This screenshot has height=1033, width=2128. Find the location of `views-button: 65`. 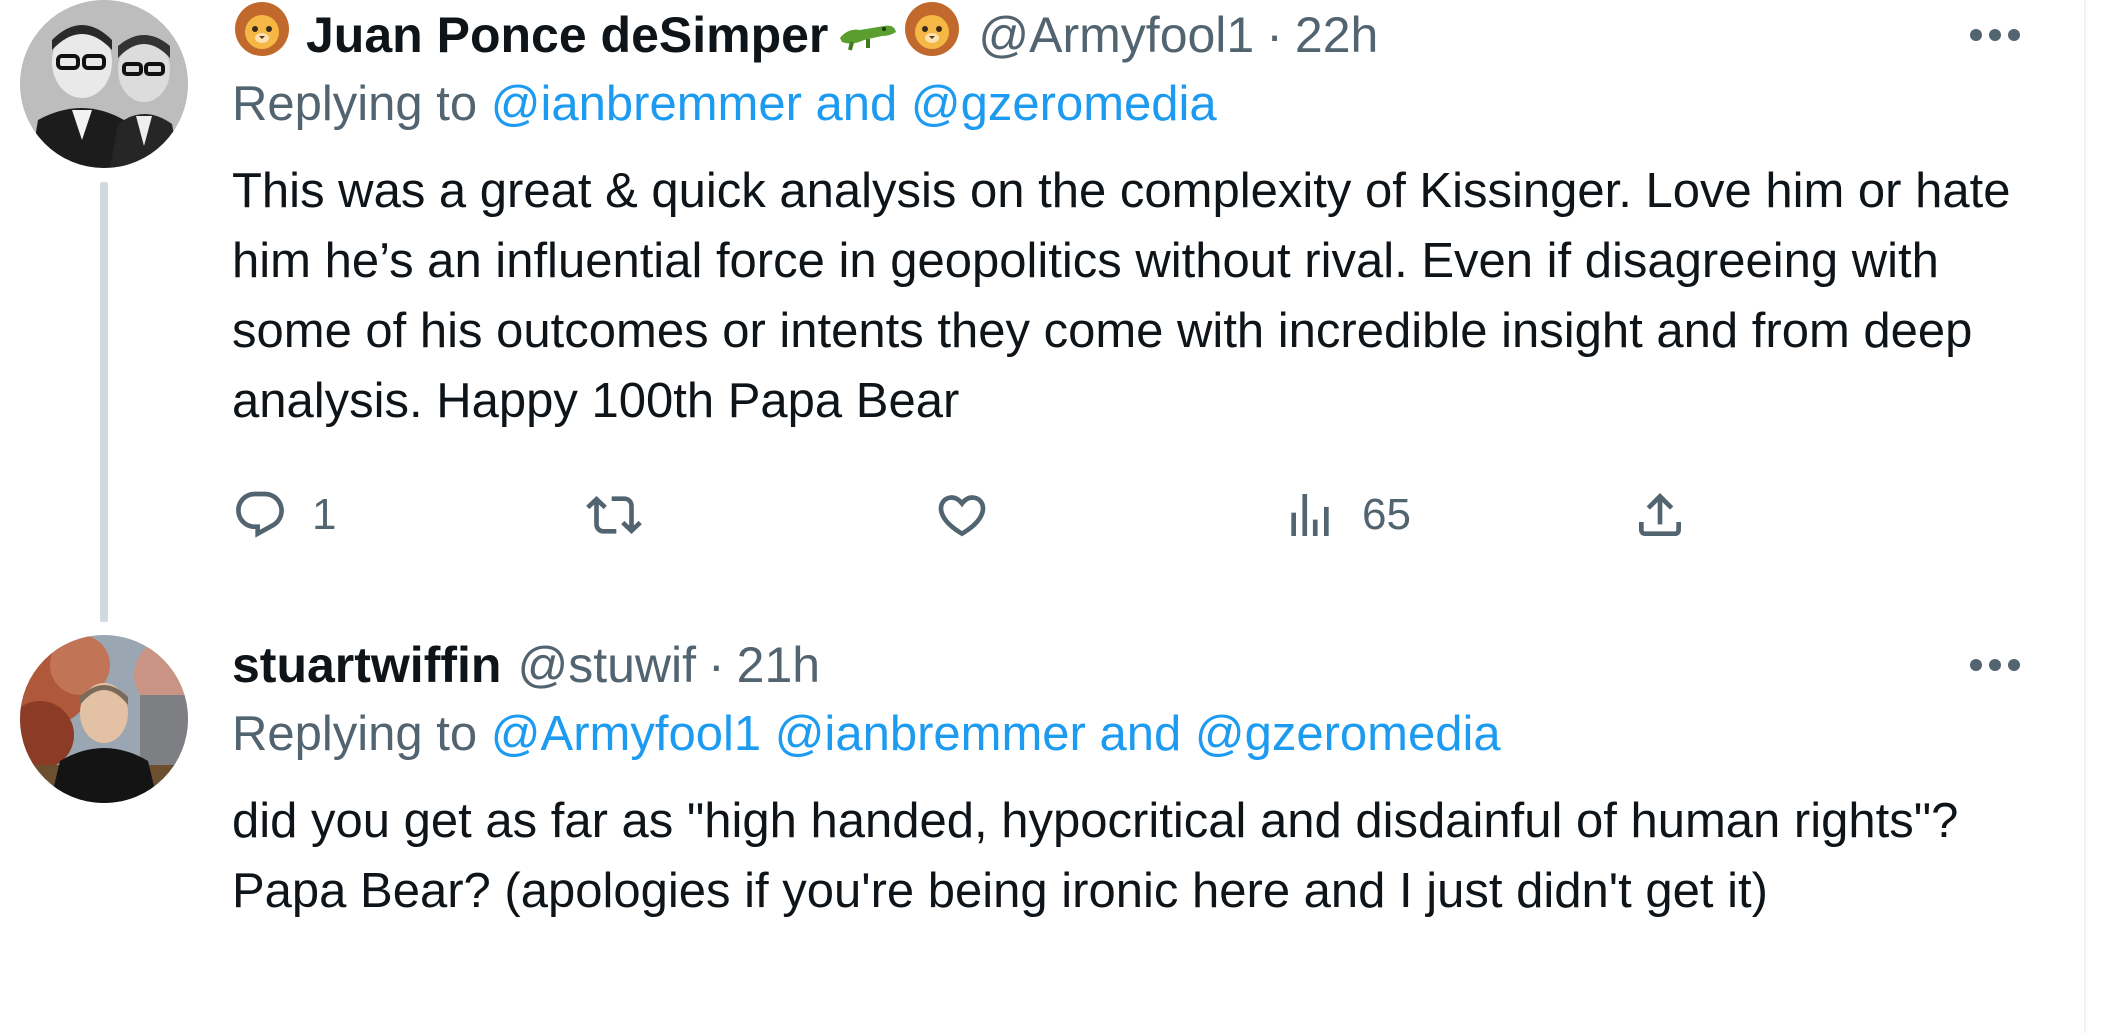

views-button: 65 is located at coordinates (1346, 515).